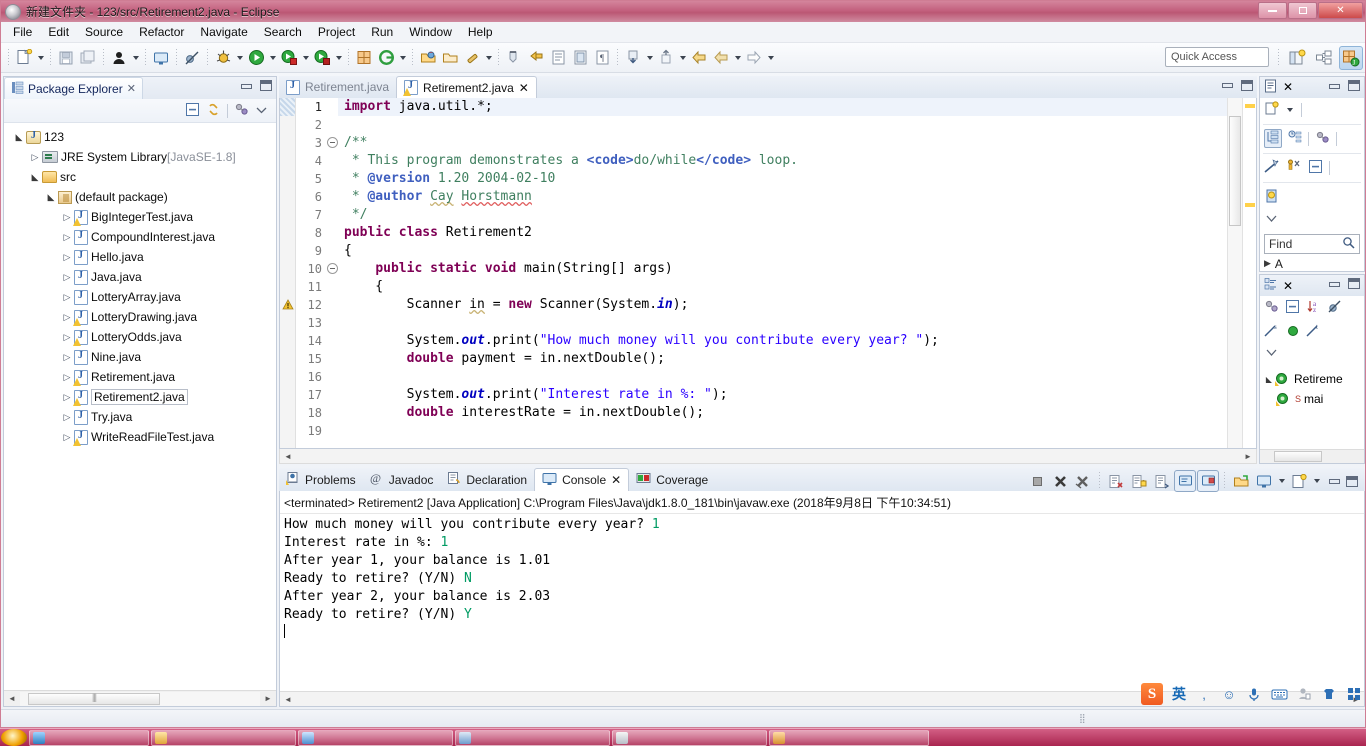 The width and height of the screenshot is (1366, 746). Describe the element at coordinates (239, 58) in the screenshot. I see `debug-dropdown-icon` at that location.